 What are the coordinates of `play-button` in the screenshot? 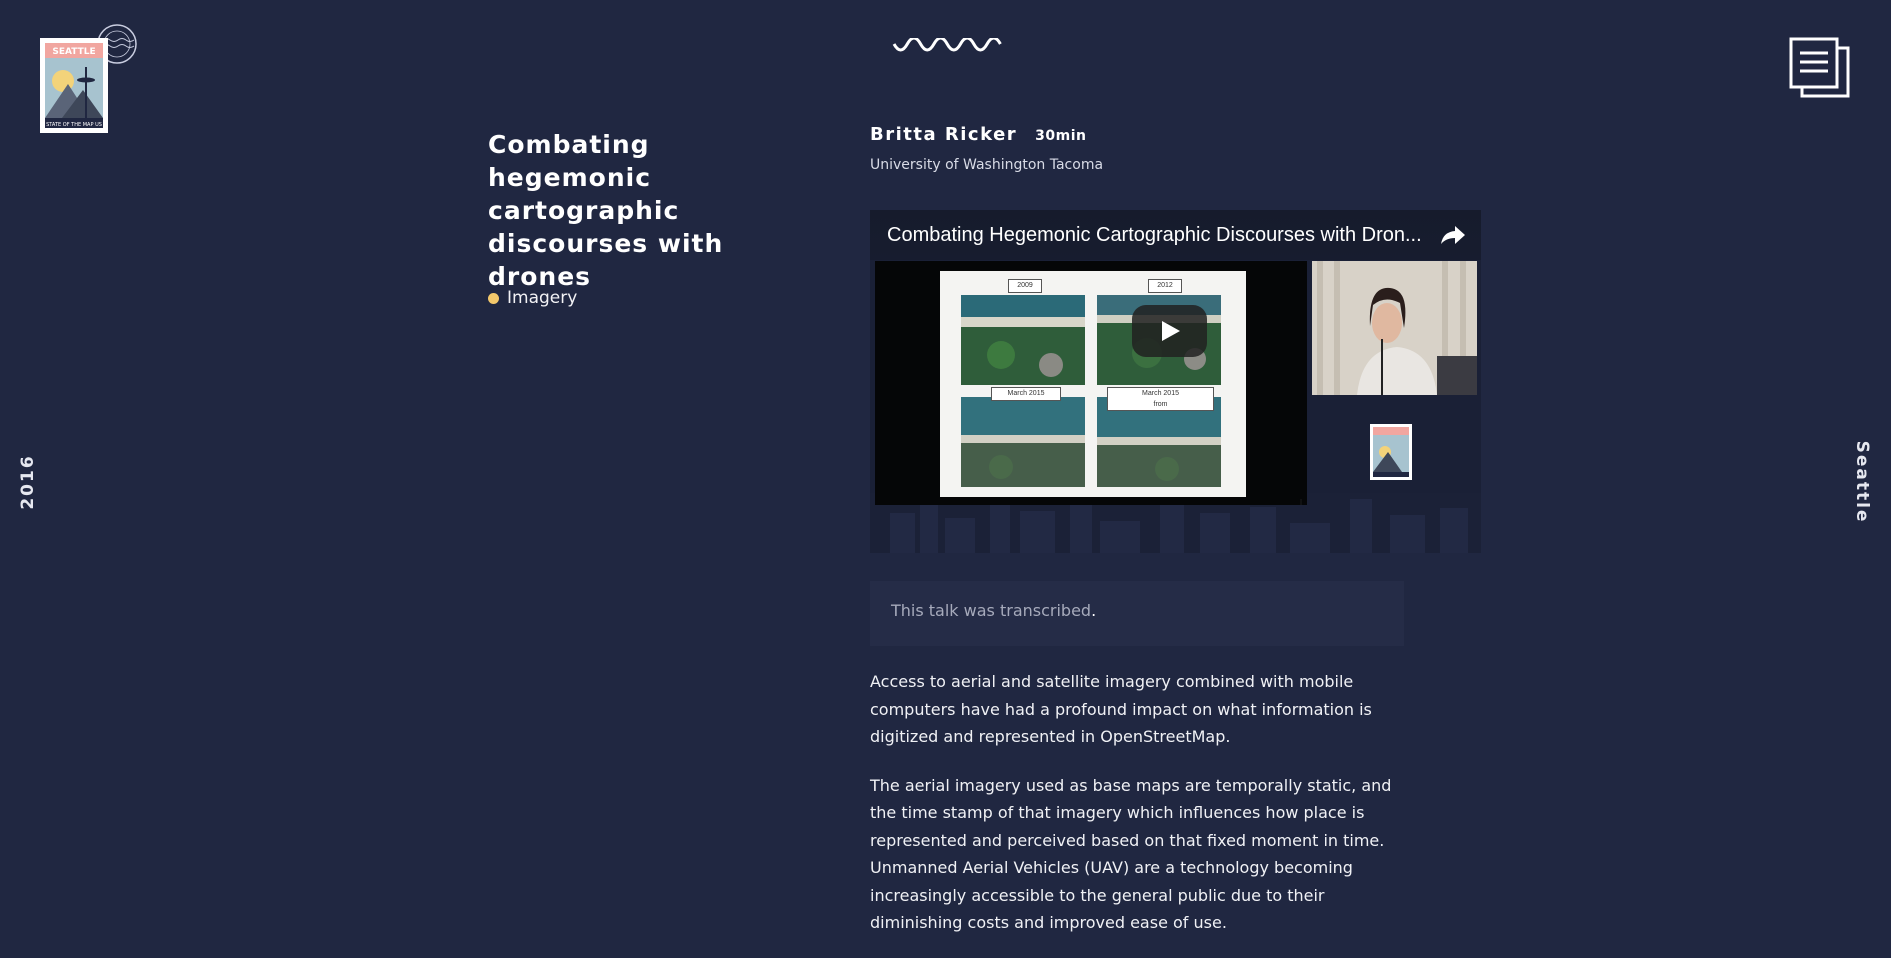 It's located at (1169, 331).